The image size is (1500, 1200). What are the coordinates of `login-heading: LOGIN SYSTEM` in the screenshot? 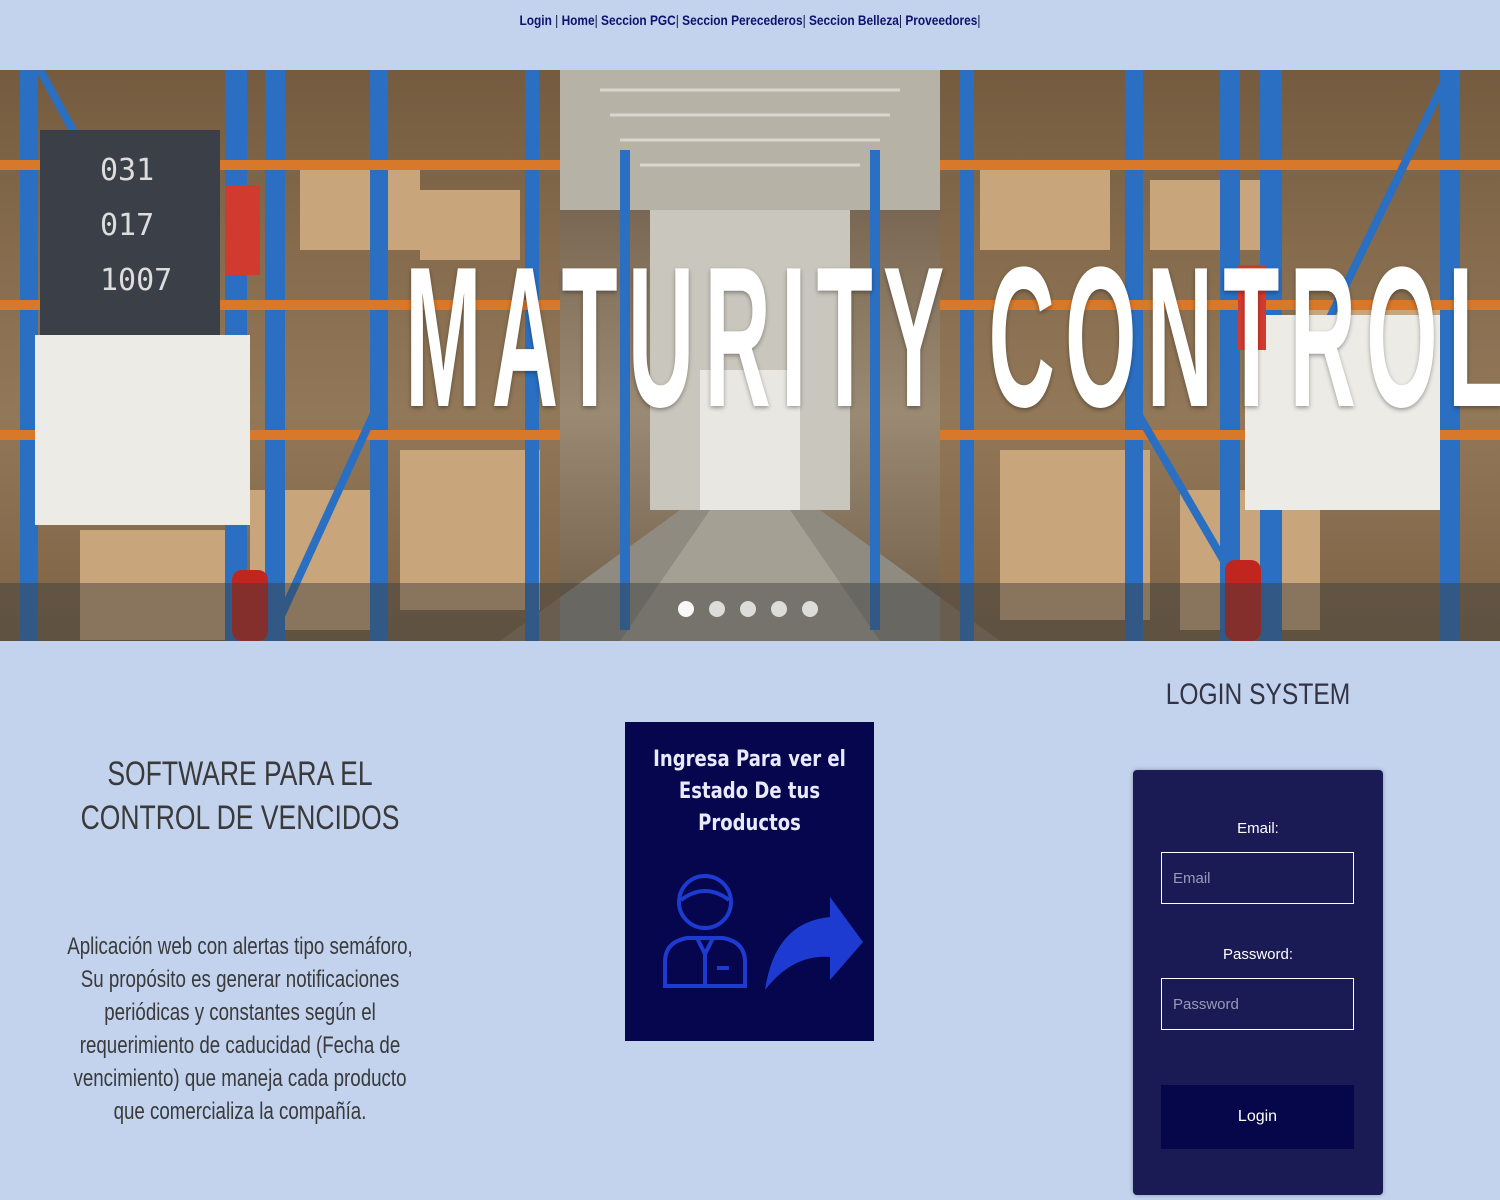 It's located at (1258, 694).